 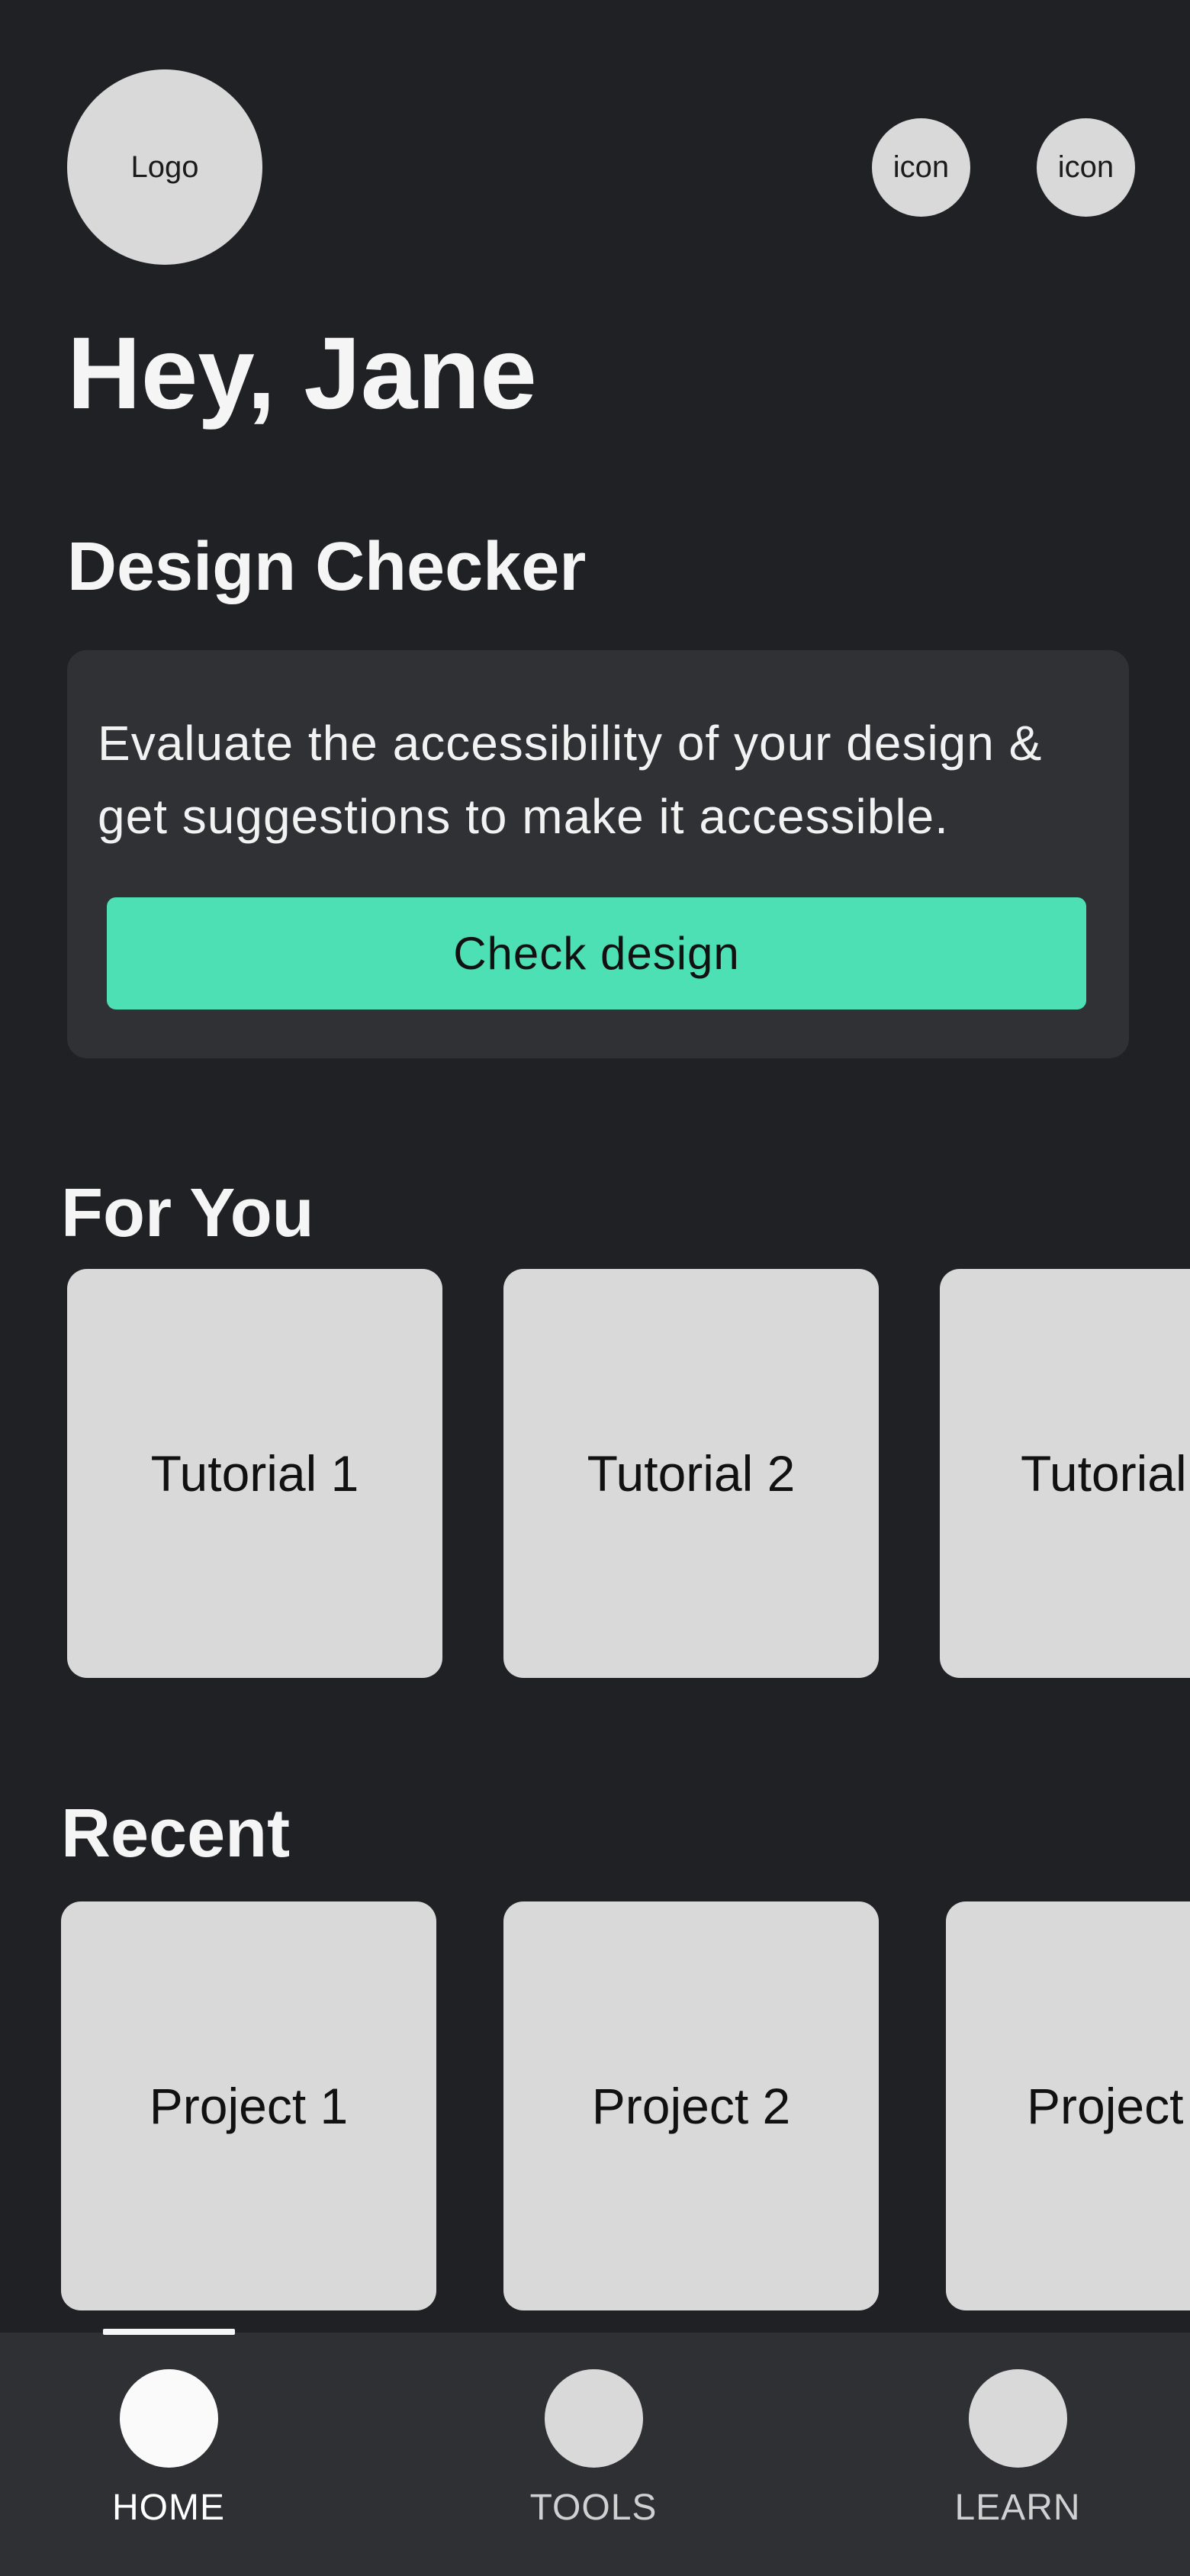 I want to click on project-card: Project 1, so click(x=248, y=2105).